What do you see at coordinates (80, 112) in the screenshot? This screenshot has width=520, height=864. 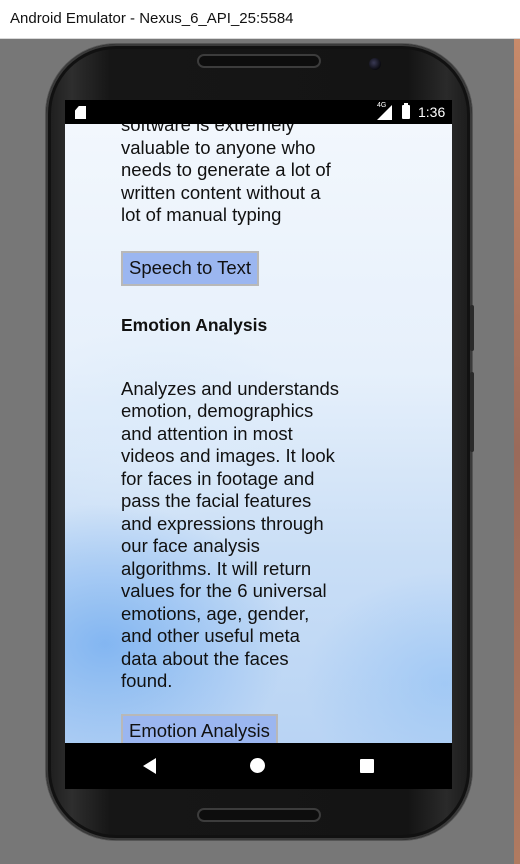 I see `sd-card-icon` at bounding box center [80, 112].